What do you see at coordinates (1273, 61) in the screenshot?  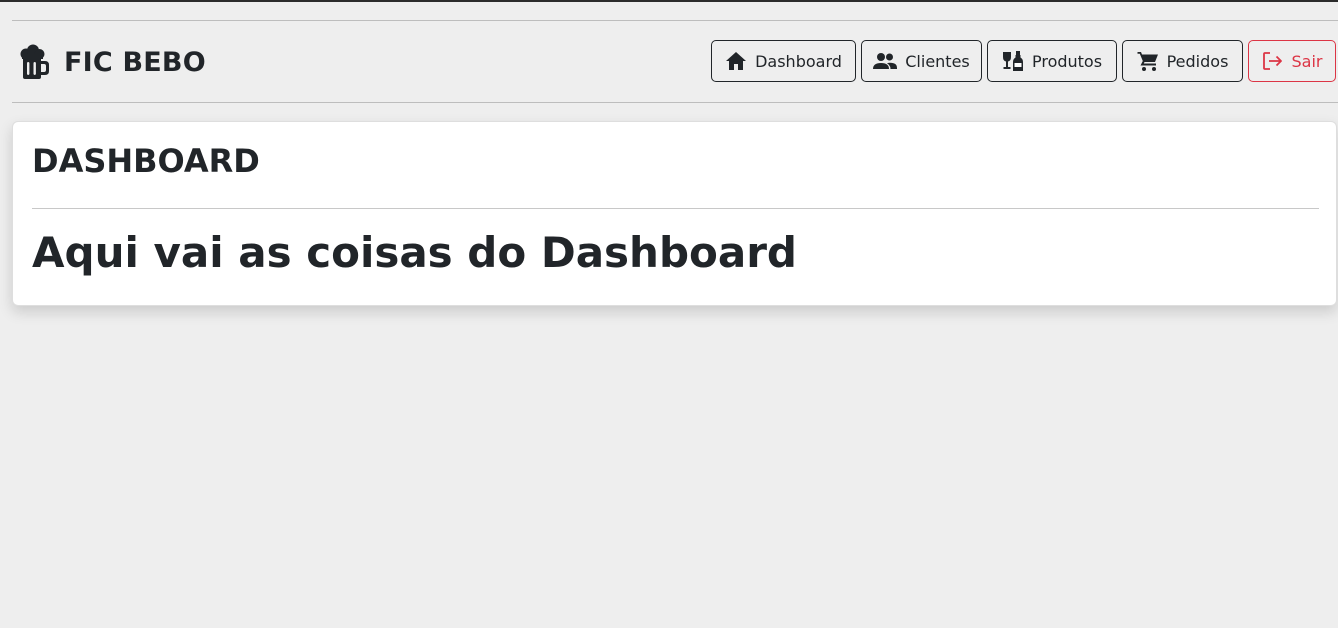 I see `logout-icon` at bounding box center [1273, 61].